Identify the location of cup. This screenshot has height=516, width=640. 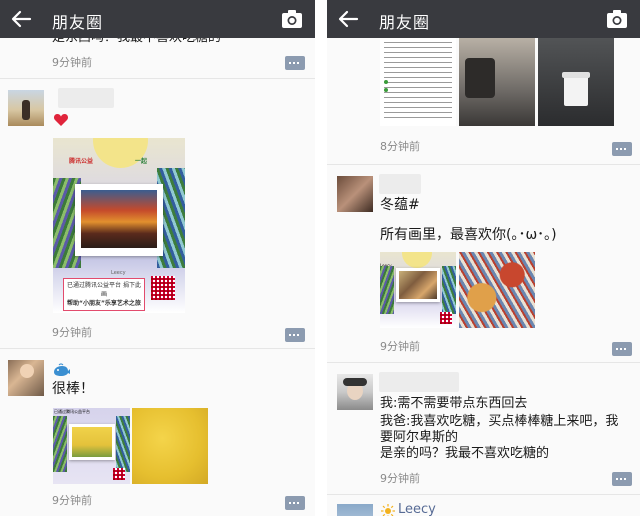
(576, 91).